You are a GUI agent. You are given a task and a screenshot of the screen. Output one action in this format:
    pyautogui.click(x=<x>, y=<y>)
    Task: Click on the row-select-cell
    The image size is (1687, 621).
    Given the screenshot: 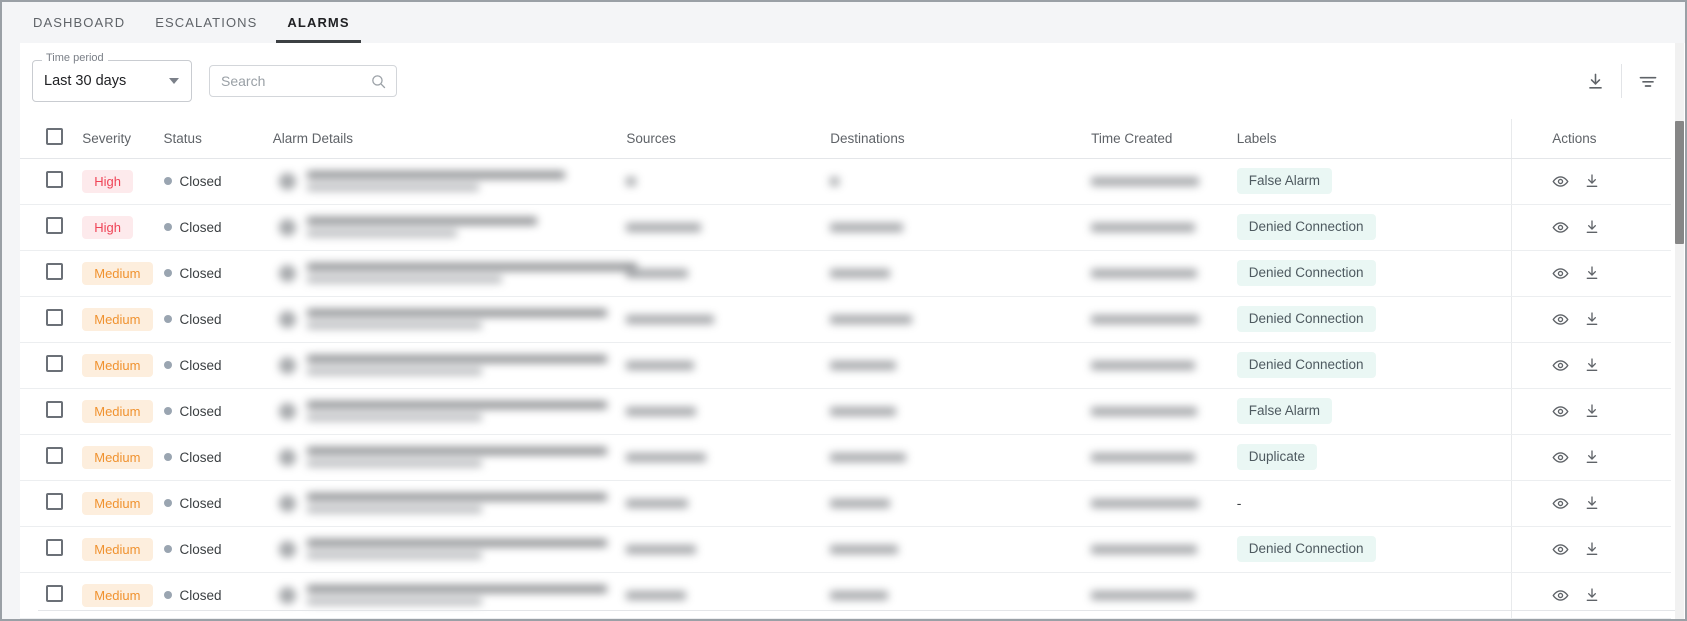 What is the action you would take?
    pyautogui.click(x=49, y=457)
    